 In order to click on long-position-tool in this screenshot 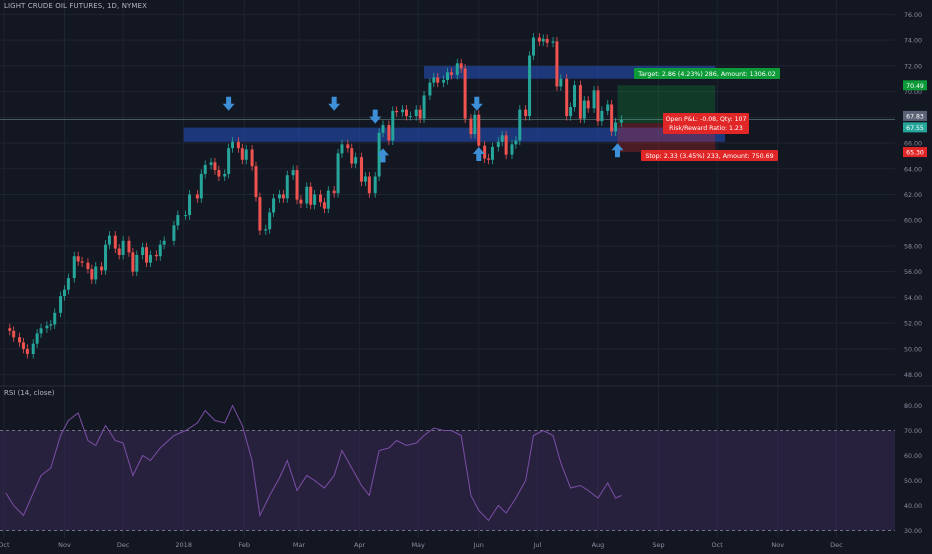, I will do `click(447, 119)`.